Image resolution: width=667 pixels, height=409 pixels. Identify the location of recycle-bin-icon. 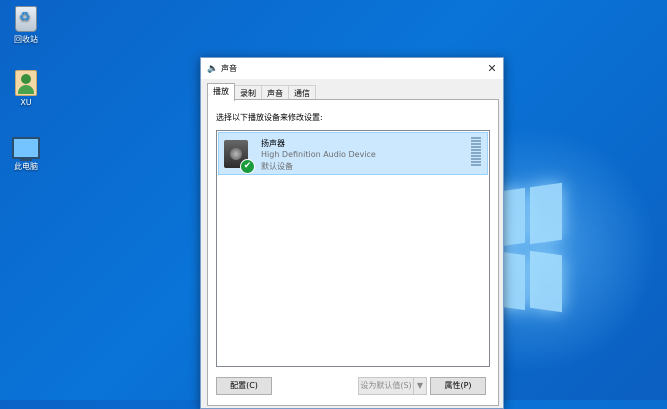
(26, 19).